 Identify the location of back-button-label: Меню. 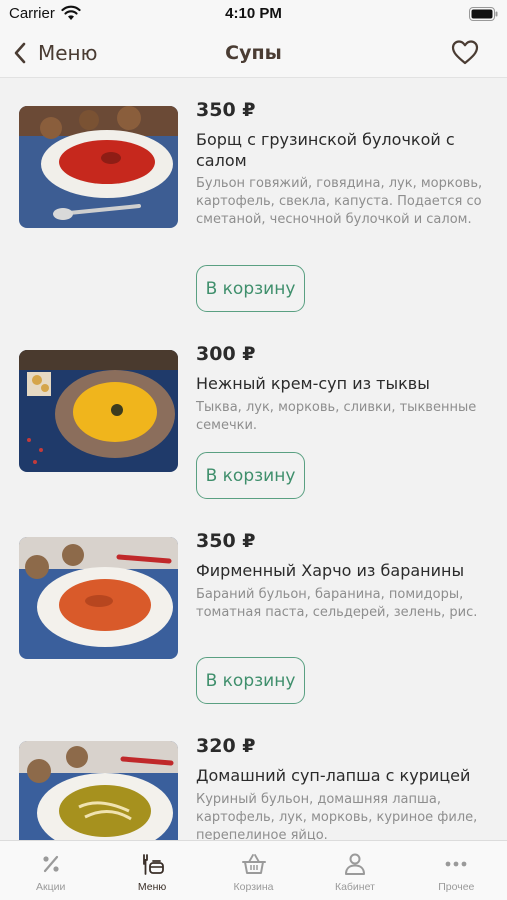
(68, 53).